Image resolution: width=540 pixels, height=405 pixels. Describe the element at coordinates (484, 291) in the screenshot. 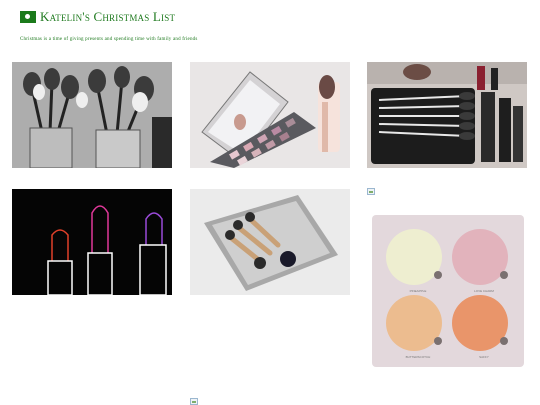

I see `pan-label-2: LOVE CHARM` at that location.